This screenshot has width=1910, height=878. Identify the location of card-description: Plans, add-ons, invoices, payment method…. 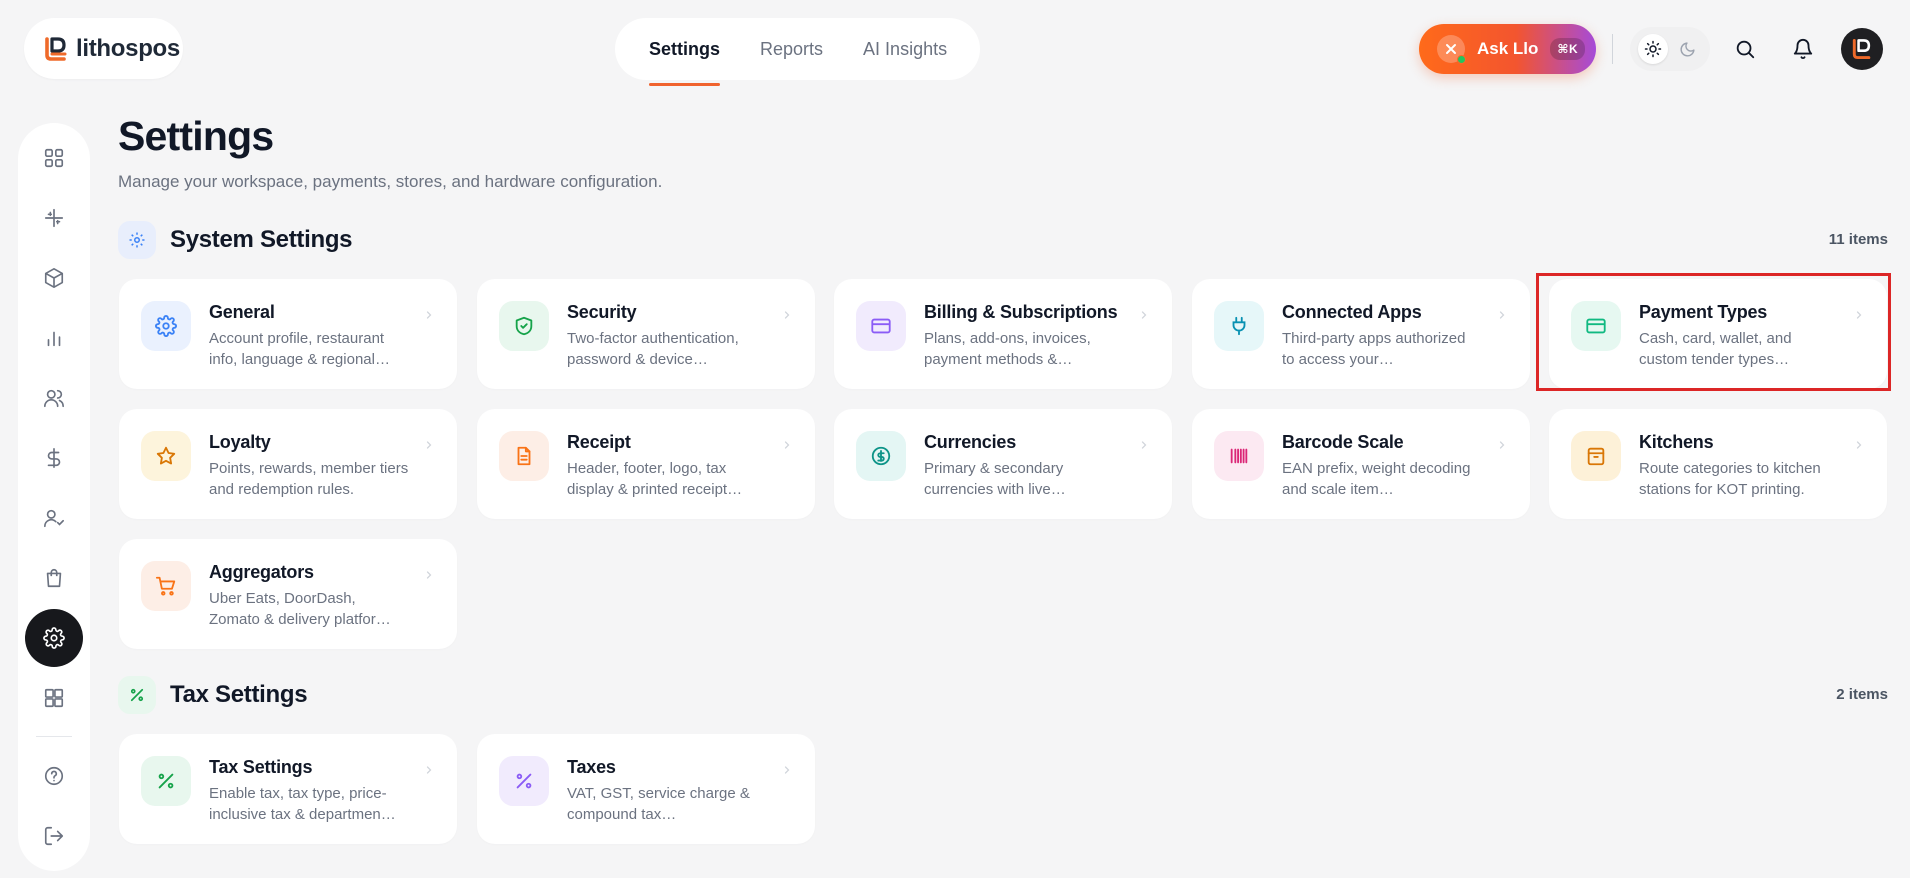
(1007, 349).